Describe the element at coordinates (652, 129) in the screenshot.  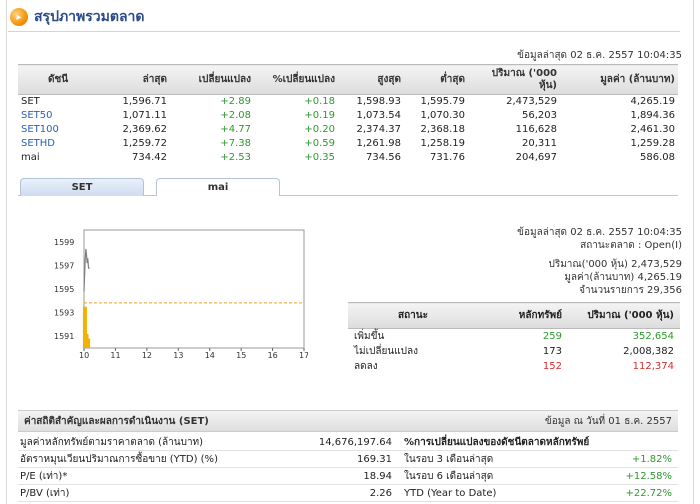
I see `index-value: 2,461.30` at that location.